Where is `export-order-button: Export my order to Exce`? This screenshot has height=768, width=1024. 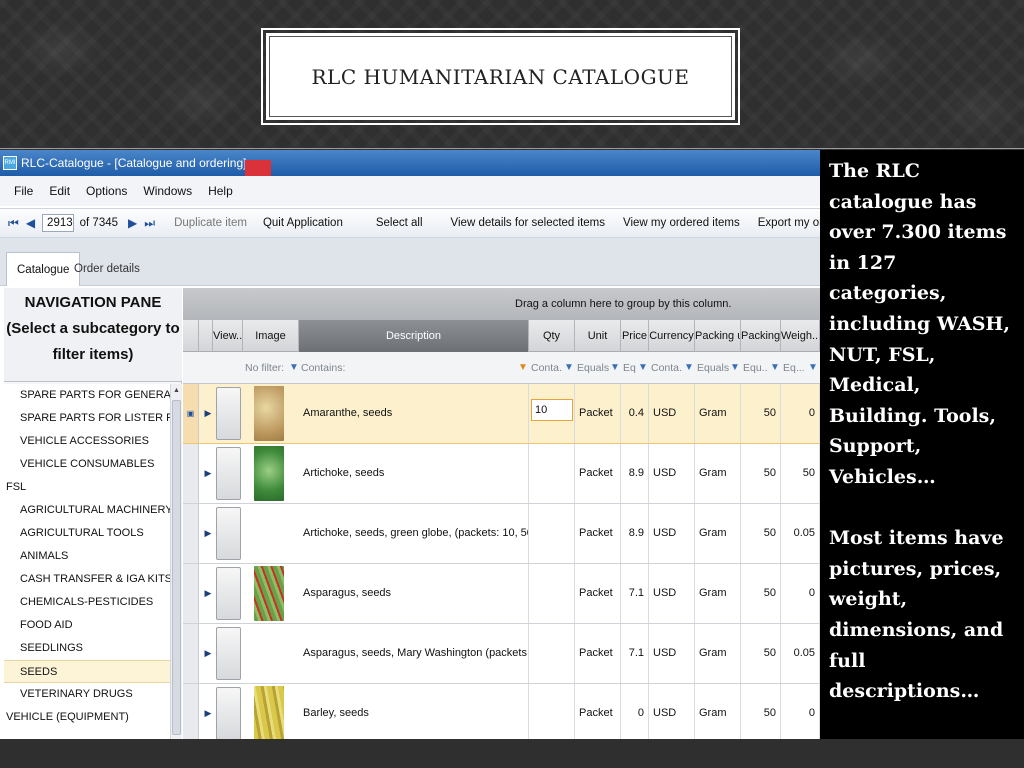 export-order-button: Export my order to Exce is located at coordinates (789, 223).